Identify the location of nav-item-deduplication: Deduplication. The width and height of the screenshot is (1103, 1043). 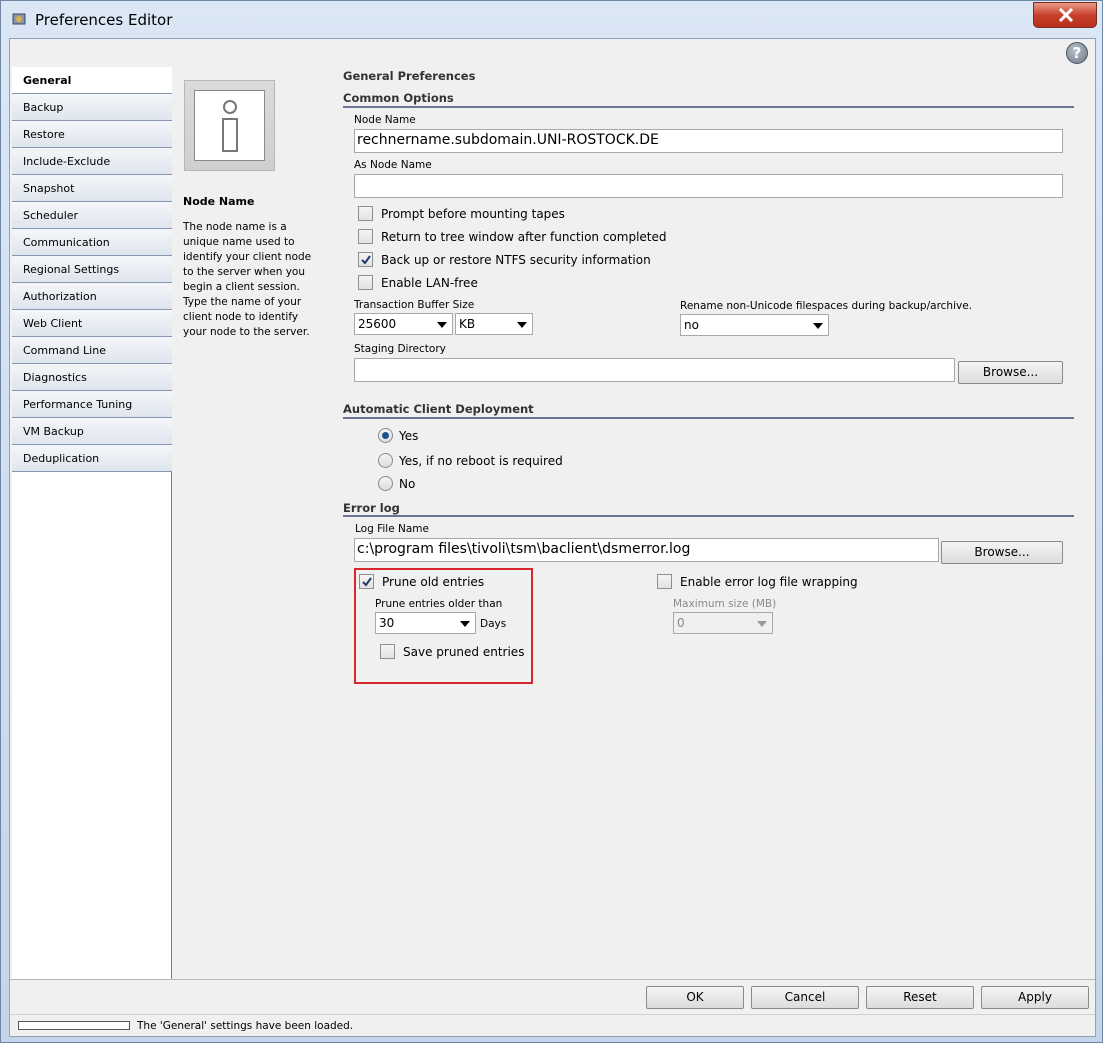
(92, 458).